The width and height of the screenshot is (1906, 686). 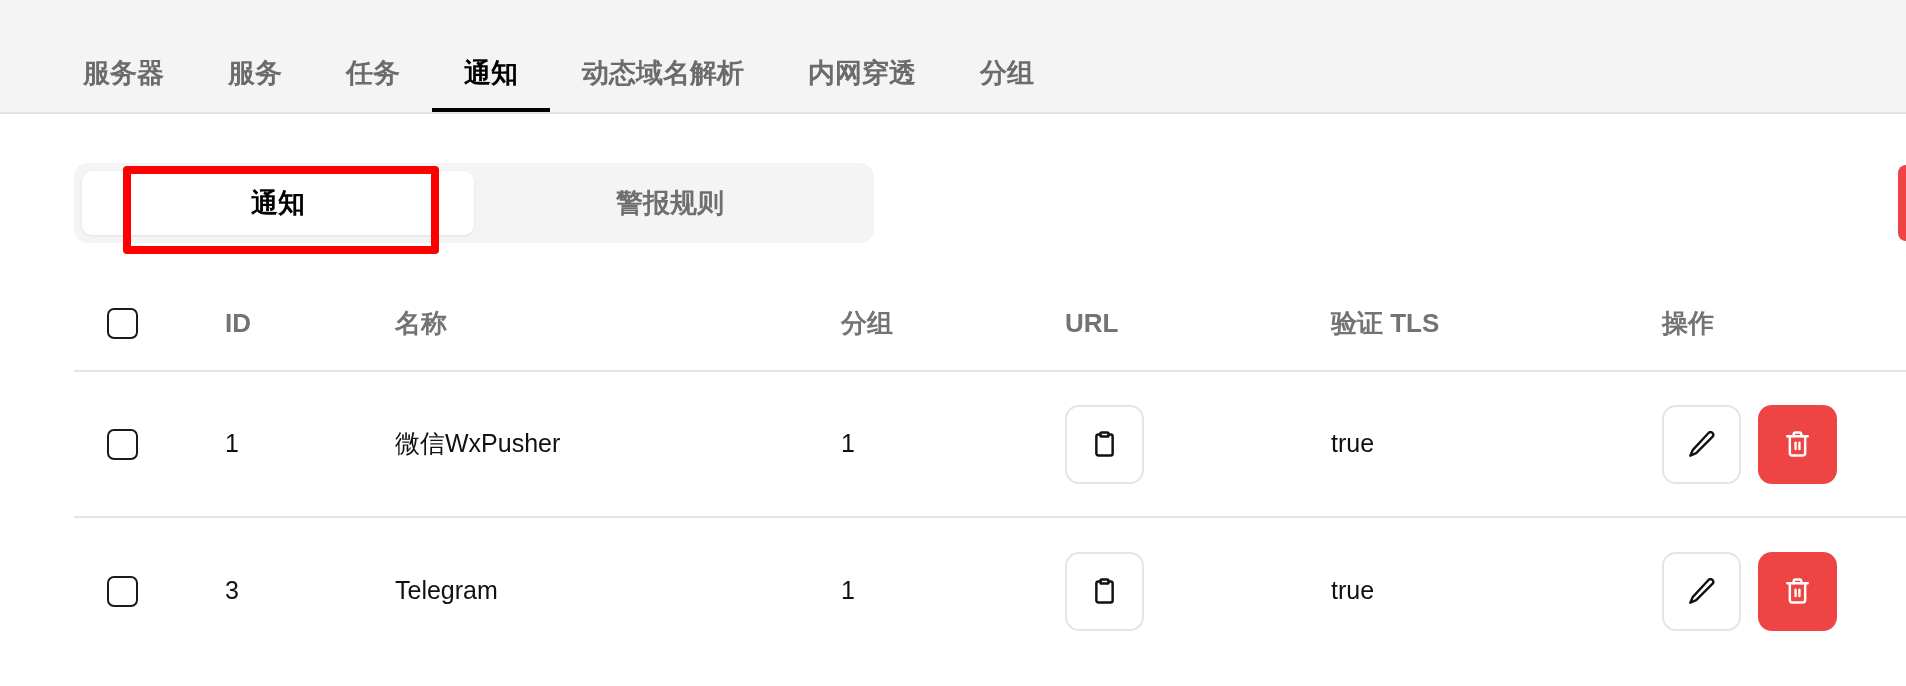 I want to click on segment-tab: 通知, so click(x=278, y=203).